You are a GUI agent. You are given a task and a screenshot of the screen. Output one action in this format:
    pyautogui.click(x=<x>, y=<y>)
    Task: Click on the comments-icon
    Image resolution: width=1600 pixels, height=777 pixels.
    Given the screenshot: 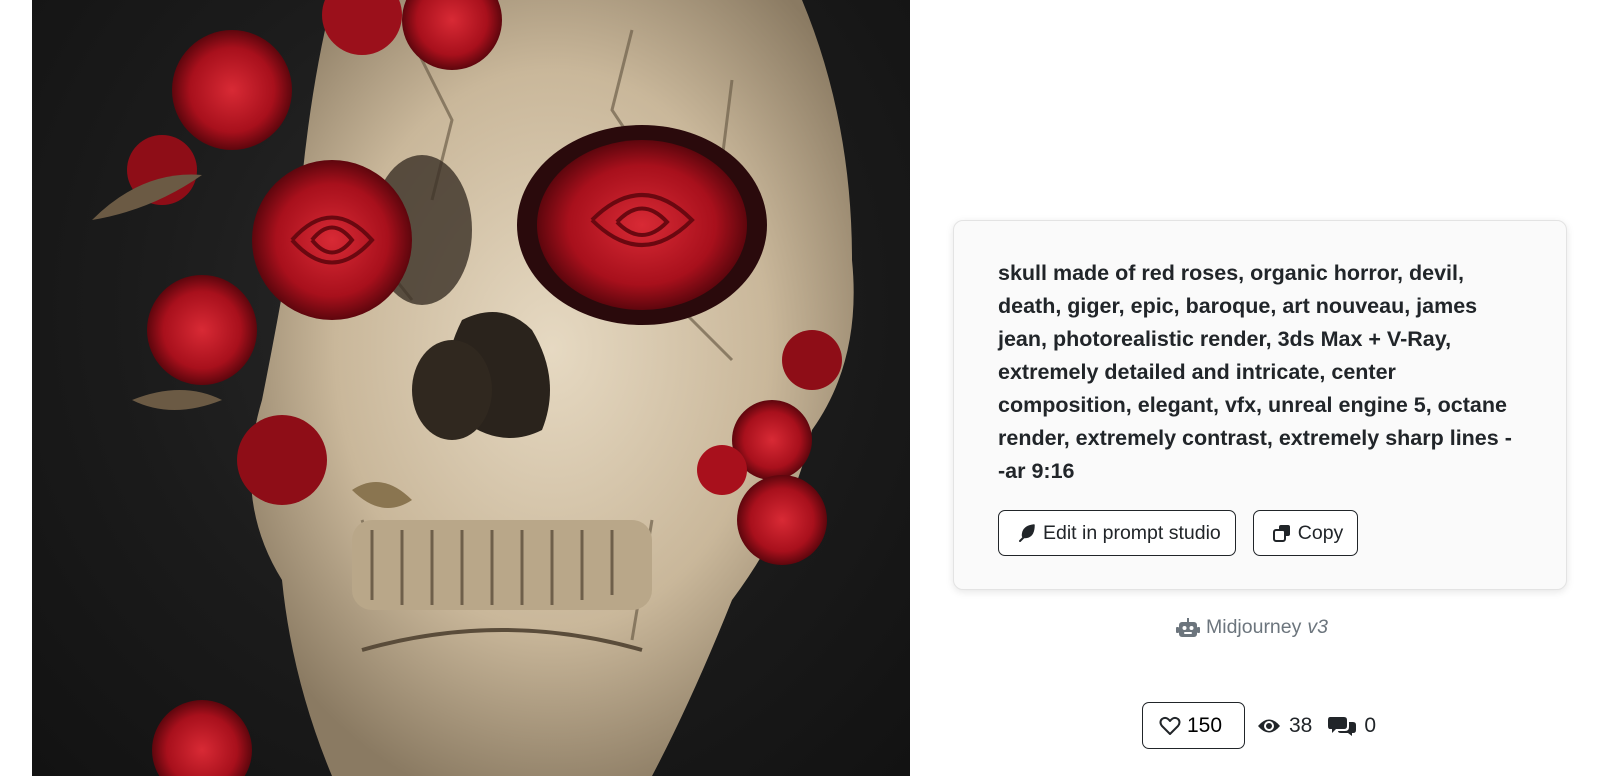 What is the action you would take?
    pyautogui.click(x=1342, y=726)
    